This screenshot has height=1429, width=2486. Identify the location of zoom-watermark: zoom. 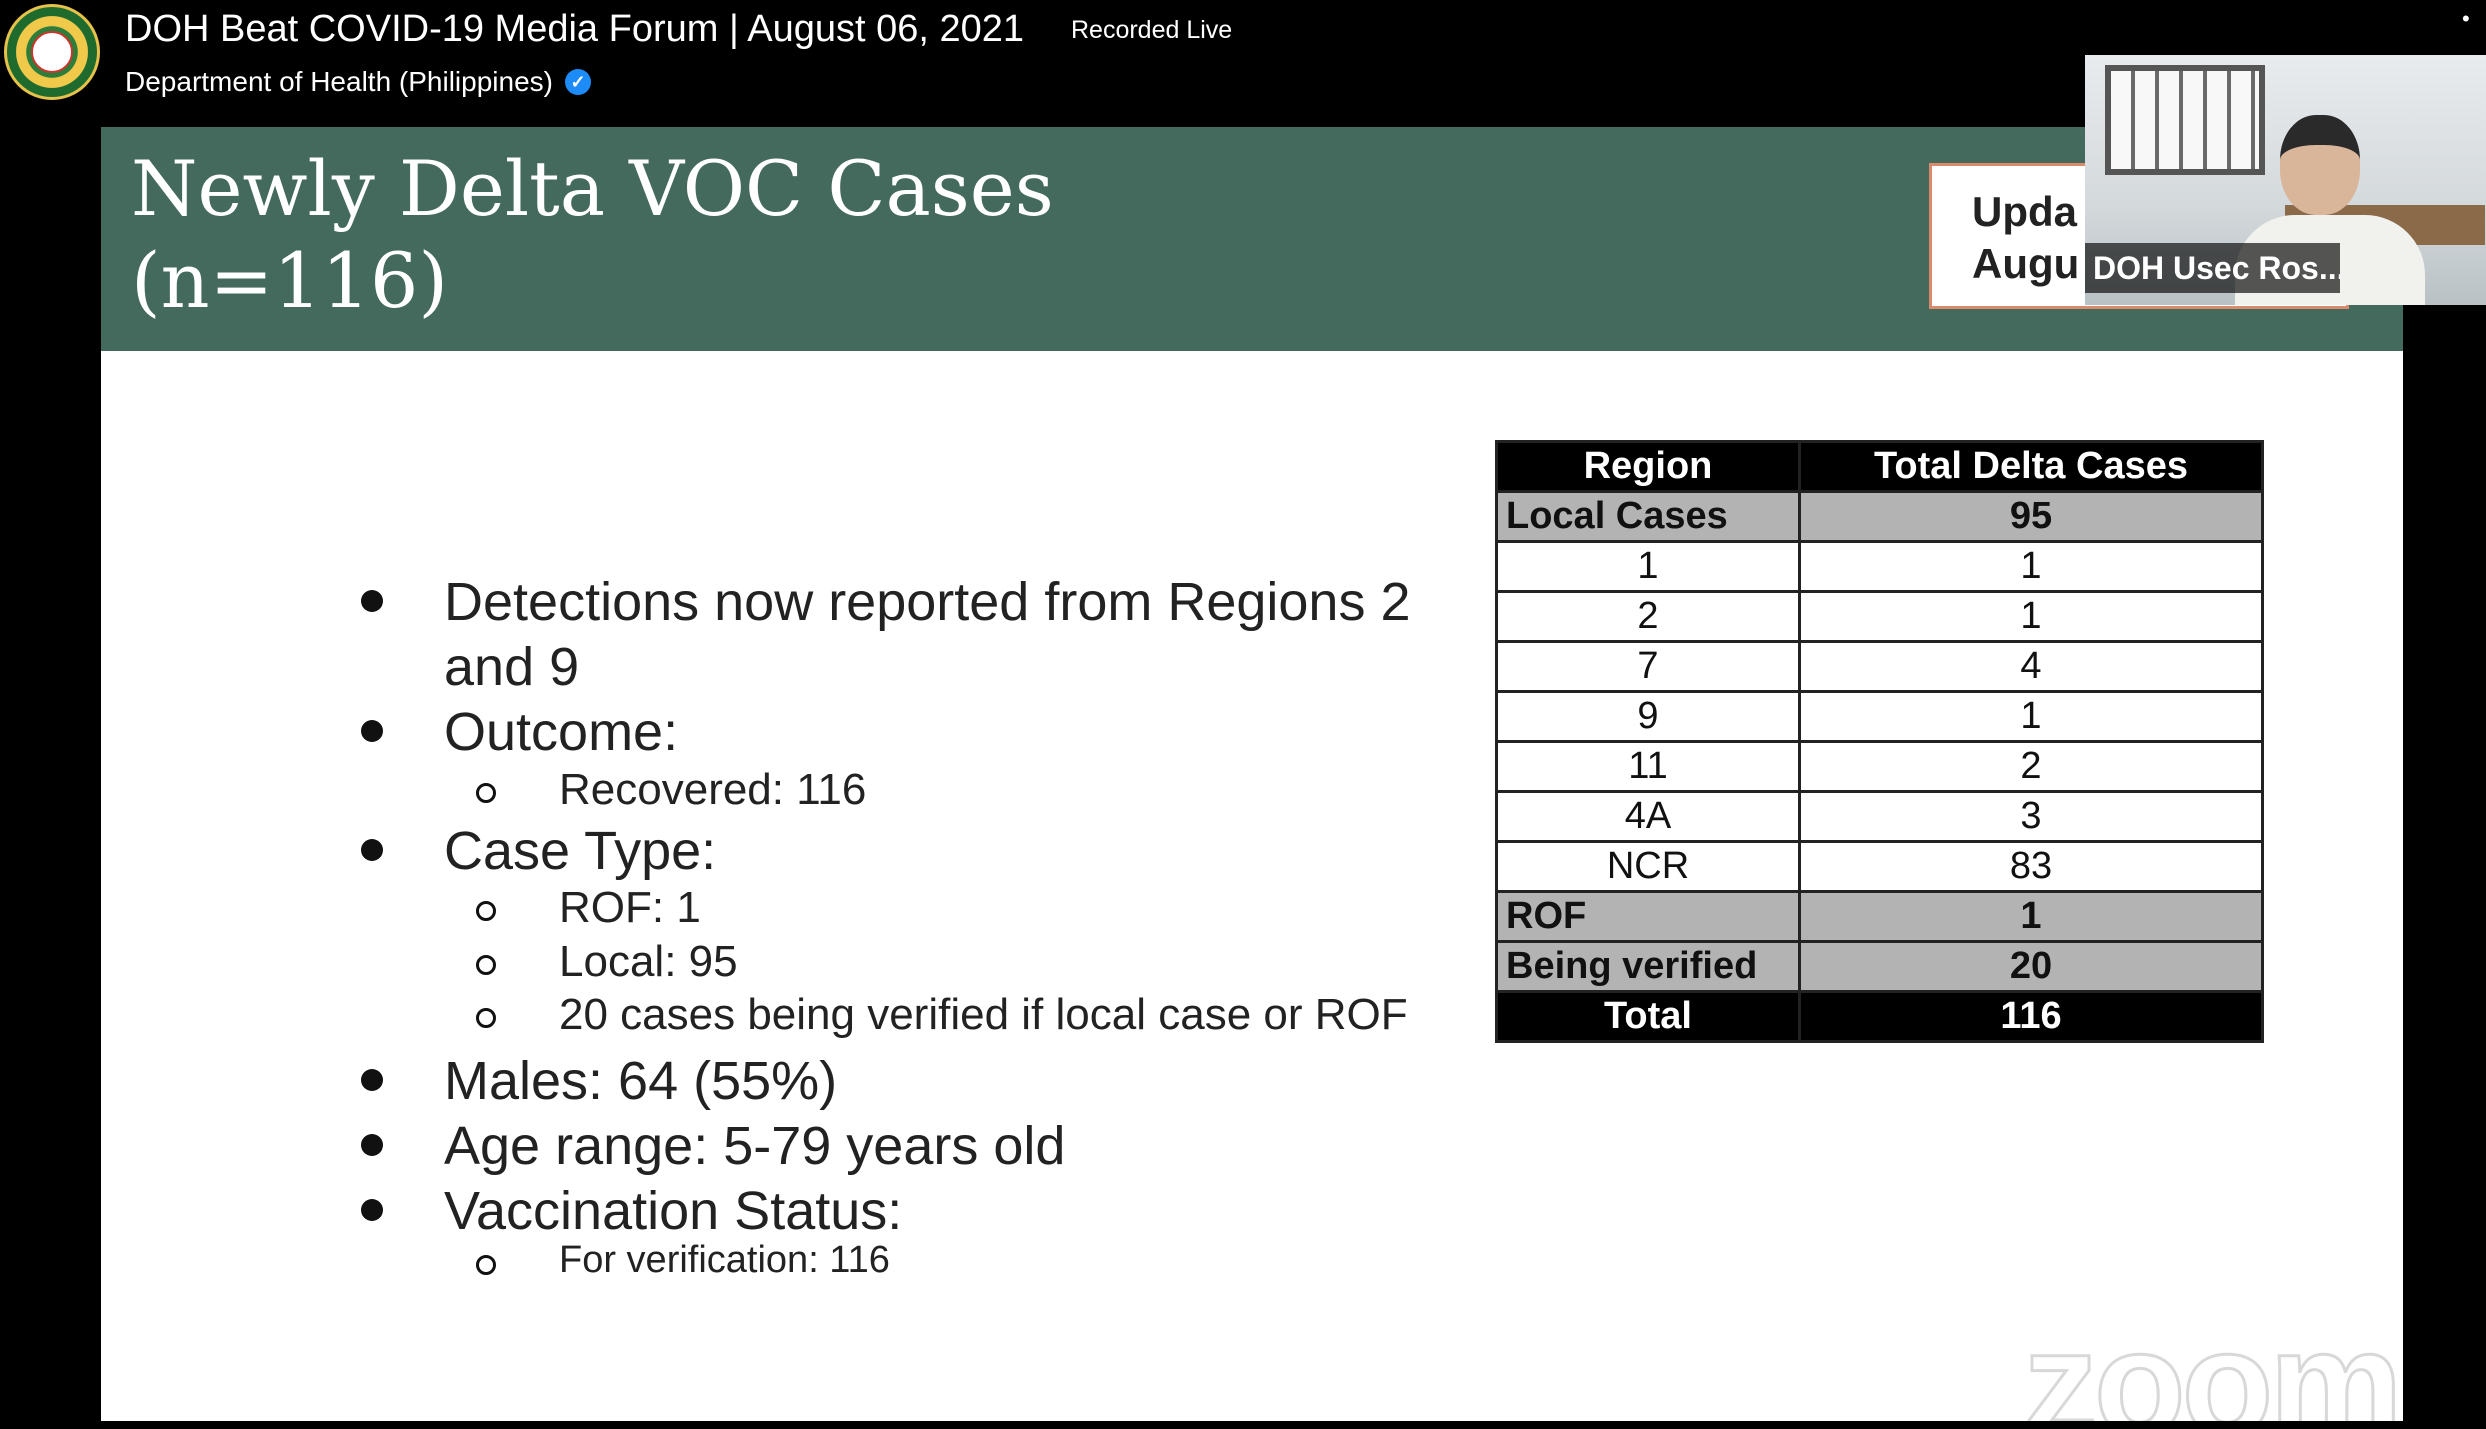
(2212, 1360).